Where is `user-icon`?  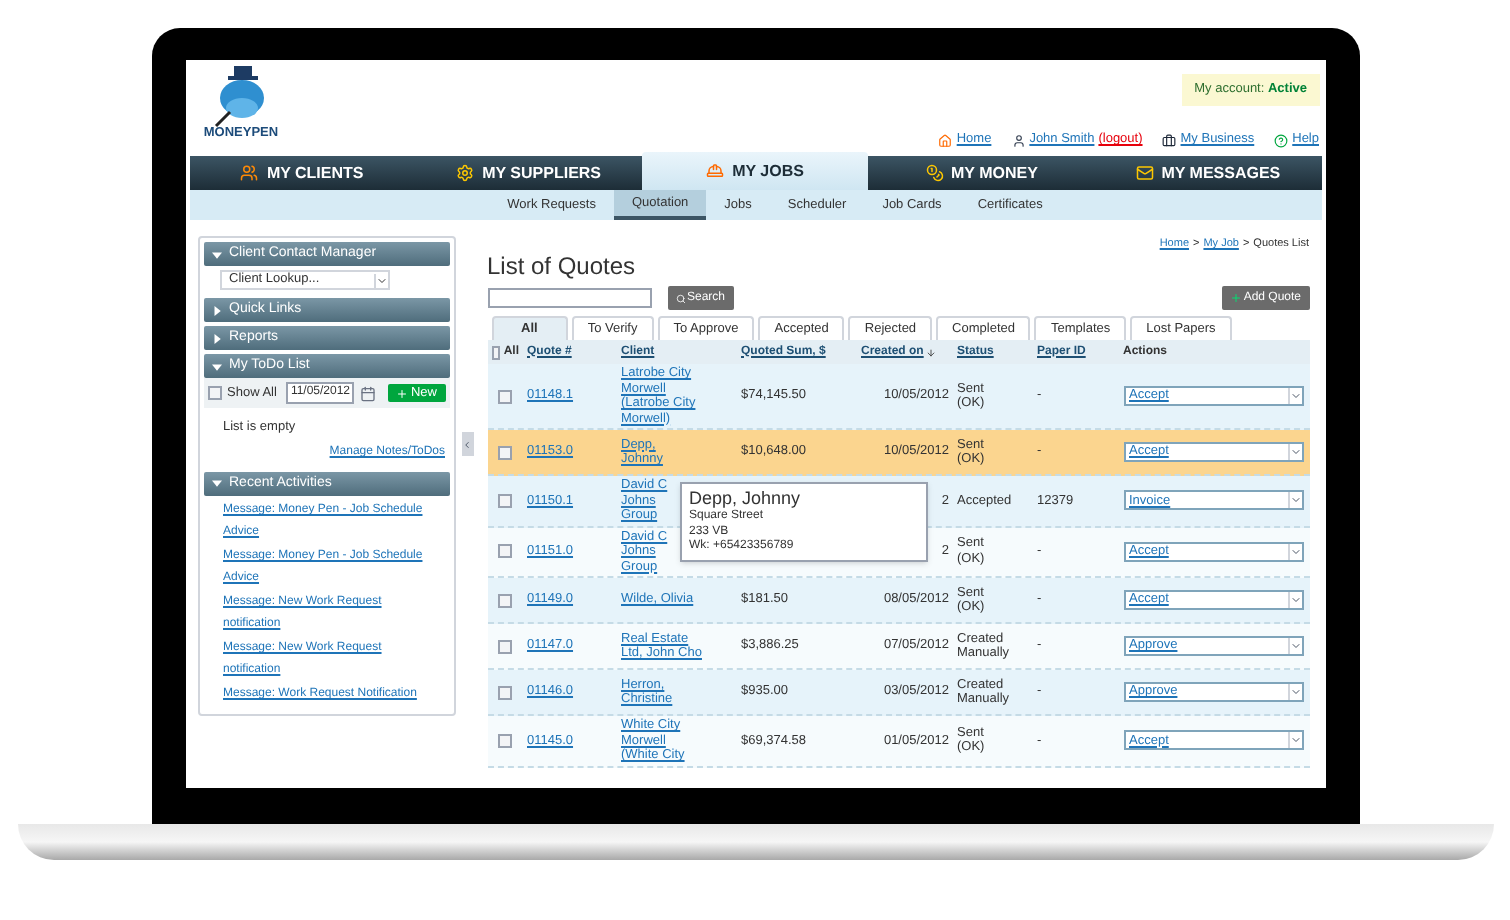 user-icon is located at coordinates (1018, 140).